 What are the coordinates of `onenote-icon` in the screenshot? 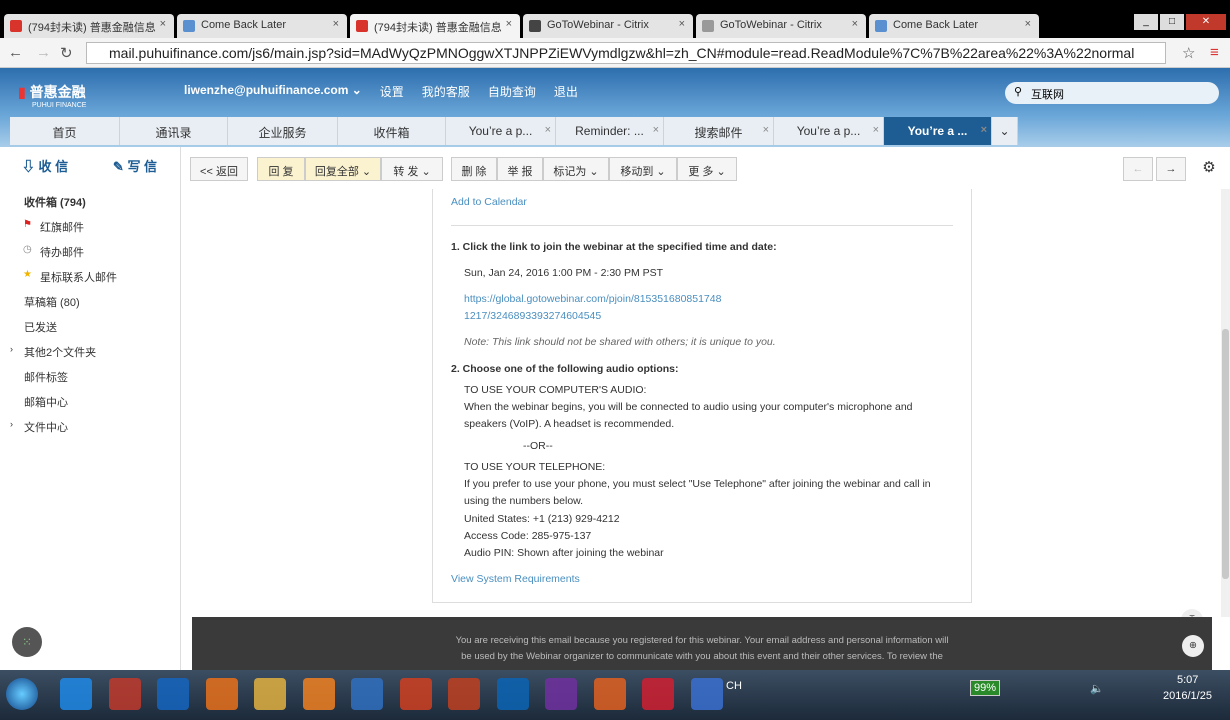 It's located at (561, 694).